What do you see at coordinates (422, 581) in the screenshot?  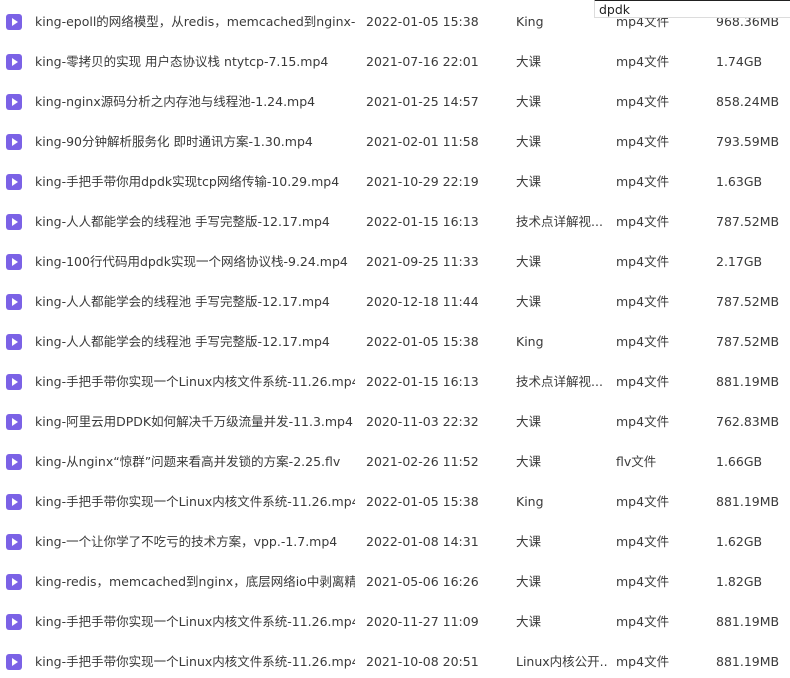 I see `file-date: 2021-05-06 16:26` at bounding box center [422, 581].